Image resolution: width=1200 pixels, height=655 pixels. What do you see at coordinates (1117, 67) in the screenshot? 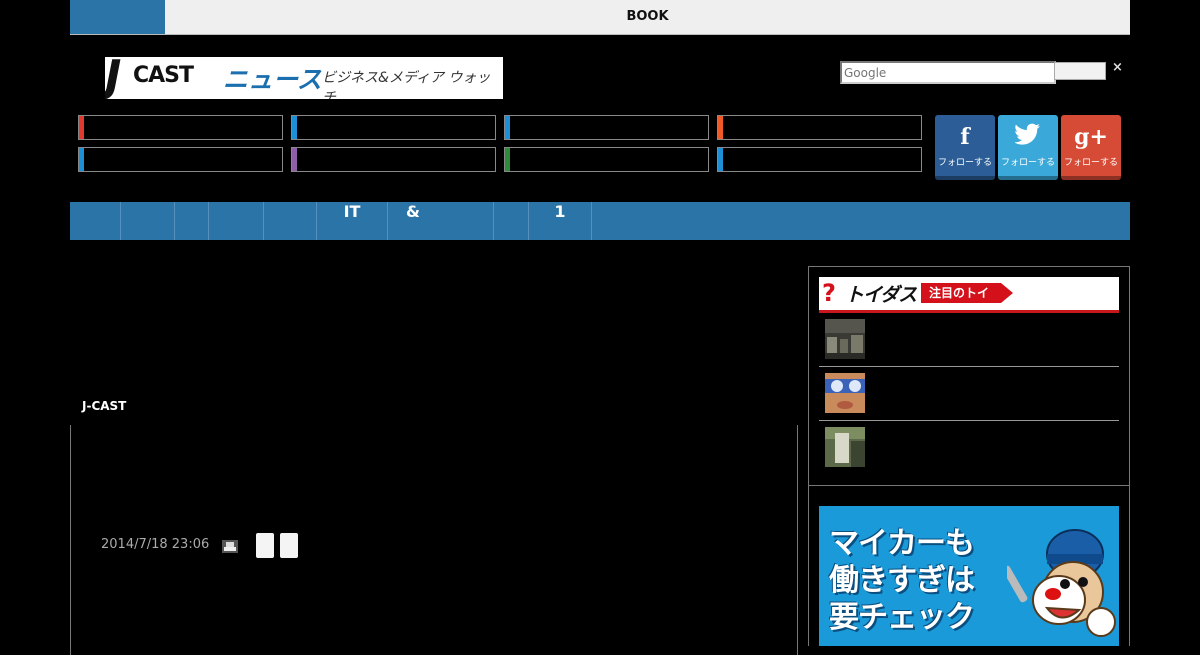
I see `close-icon: ×` at bounding box center [1117, 67].